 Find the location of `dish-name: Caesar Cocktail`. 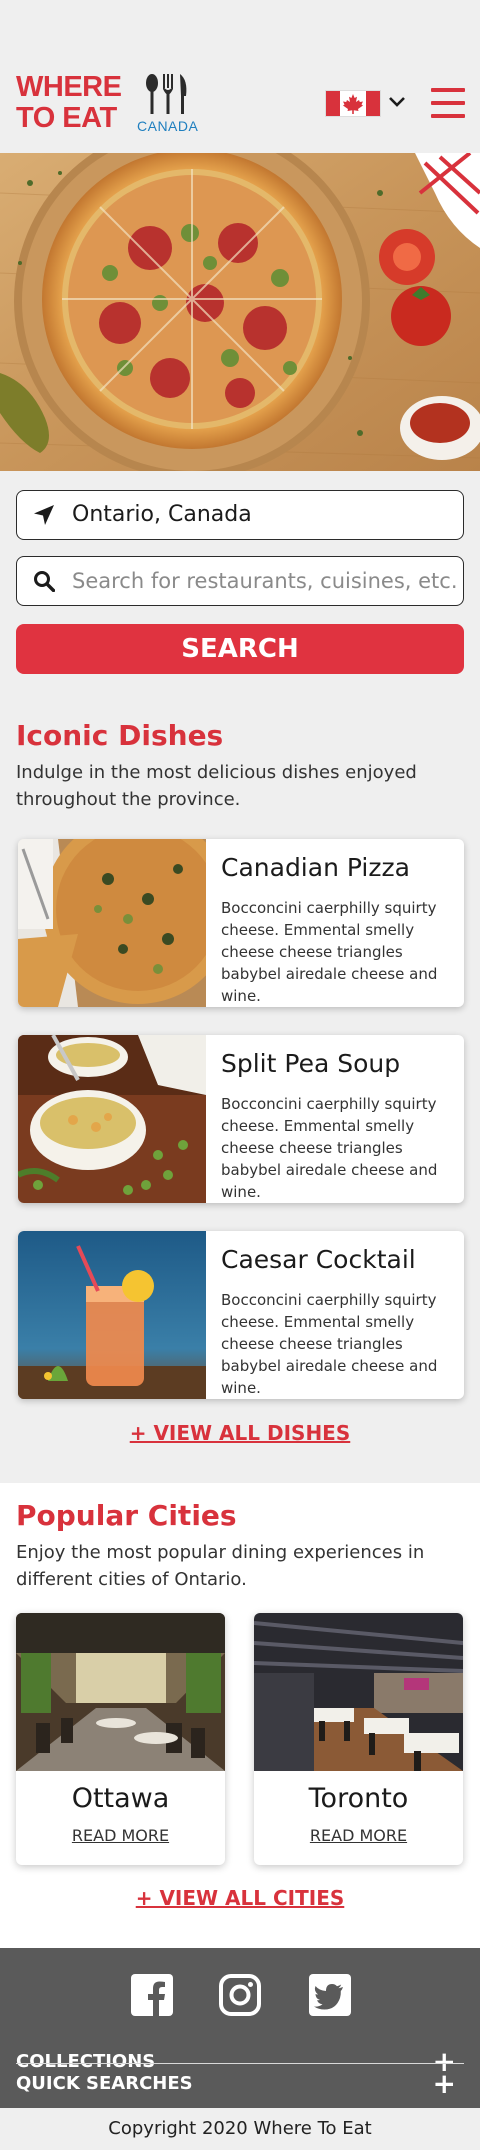

dish-name: Caesar Cocktail is located at coordinates (318, 1259).